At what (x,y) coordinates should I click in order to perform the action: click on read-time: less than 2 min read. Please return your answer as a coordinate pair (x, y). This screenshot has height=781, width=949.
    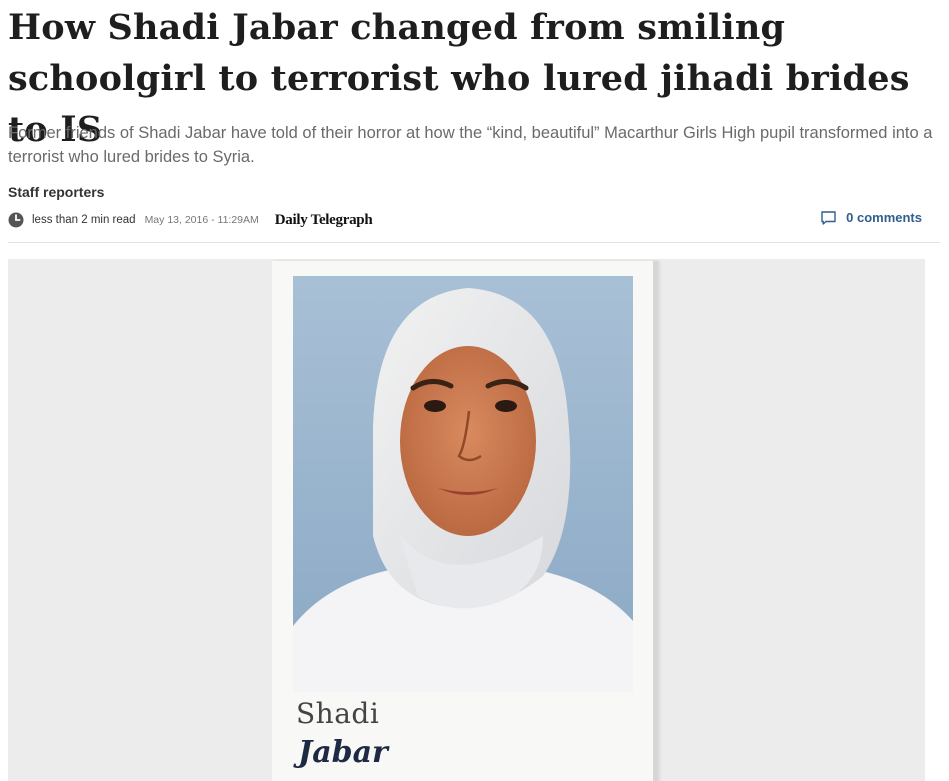
    Looking at the image, I should click on (84, 220).